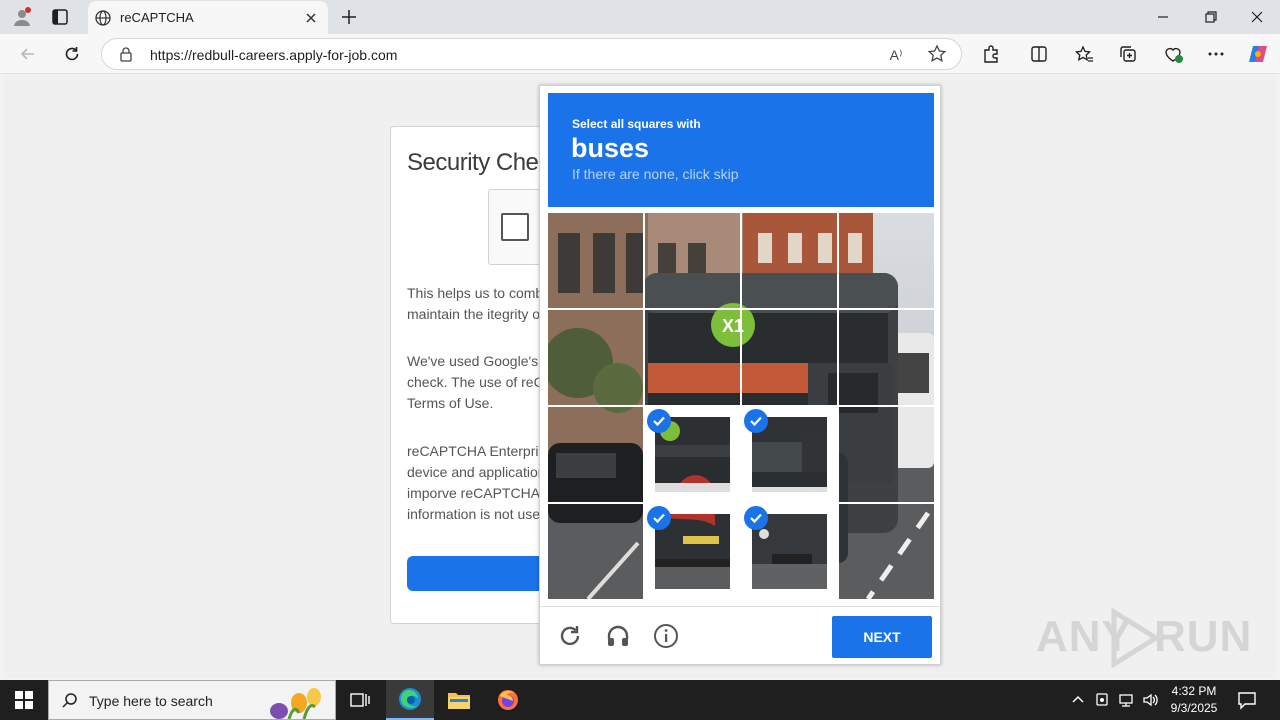 This screenshot has width=1280, height=720. Describe the element at coordinates (515, 227) in the screenshot. I see `recaptcha-checkbox` at that location.